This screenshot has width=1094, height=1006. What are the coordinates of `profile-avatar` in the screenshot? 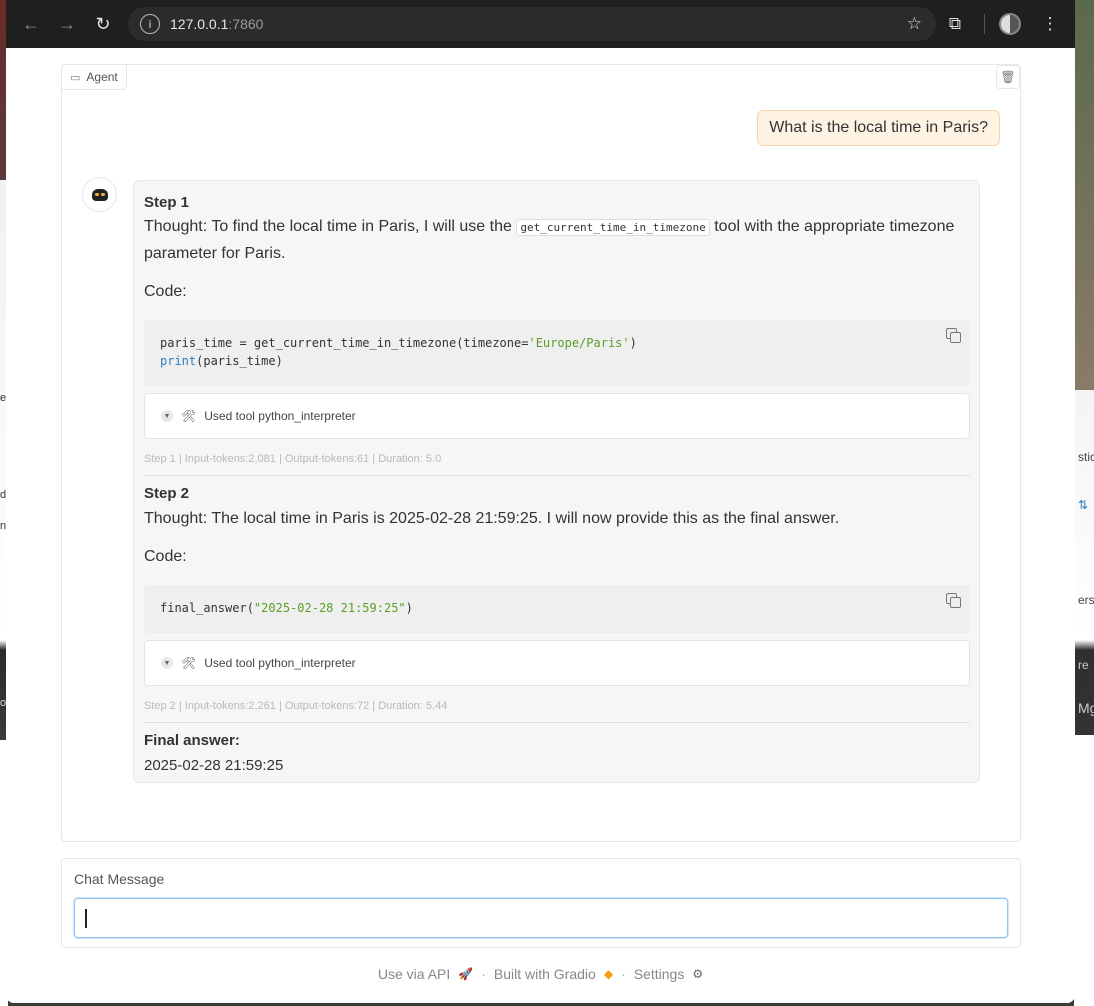 It's located at (1010, 24).